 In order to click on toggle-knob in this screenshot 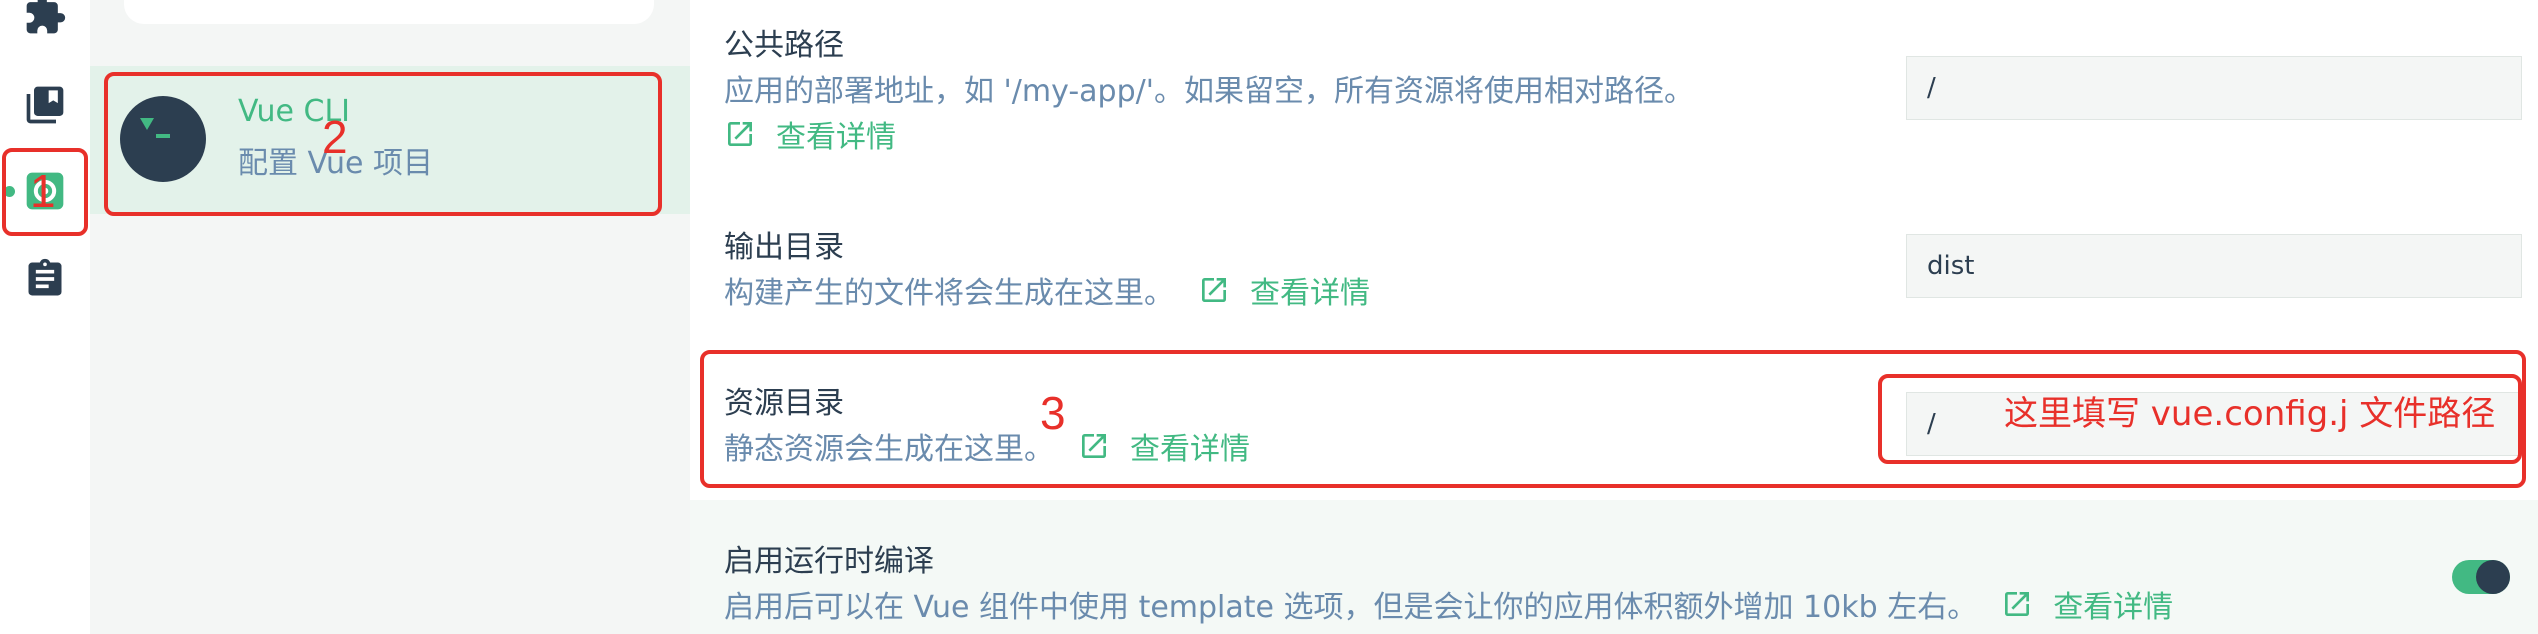, I will do `click(2493, 577)`.